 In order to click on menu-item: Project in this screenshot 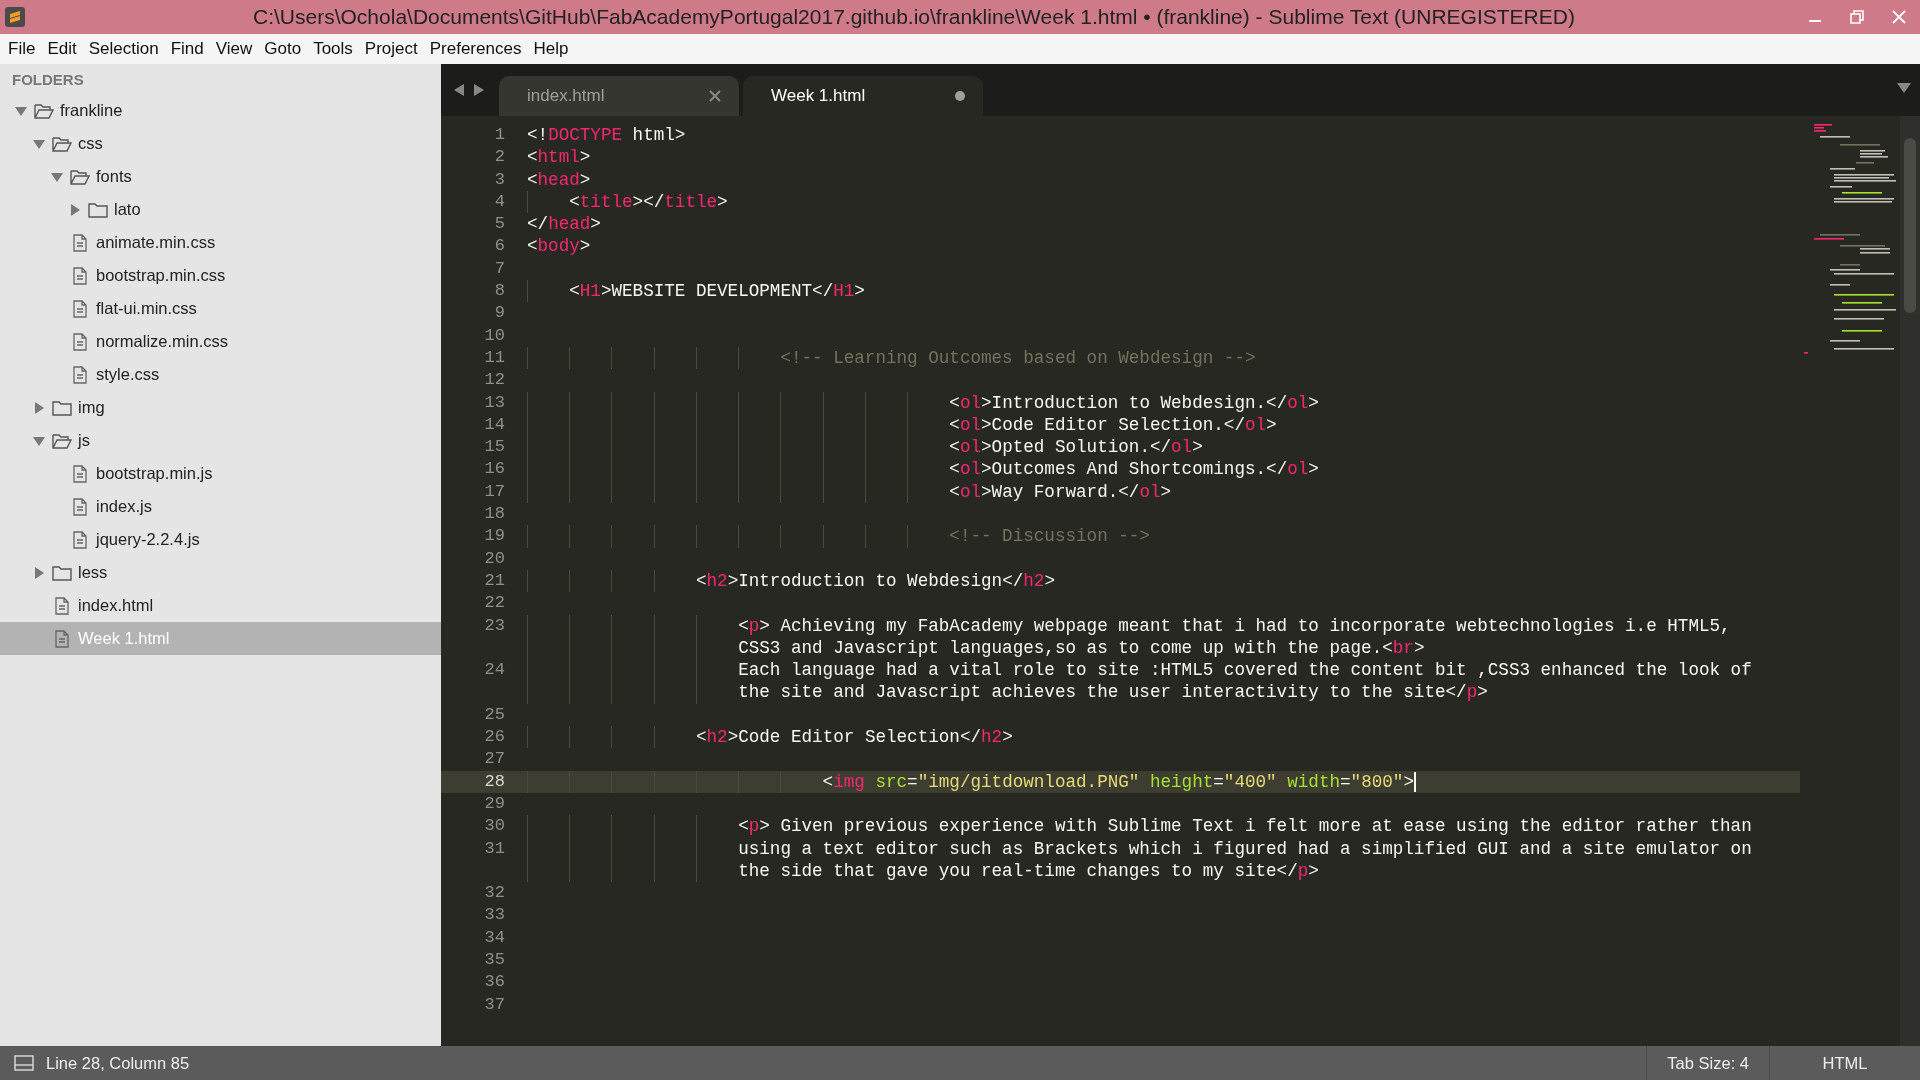, I will do `click(391, 49)`.